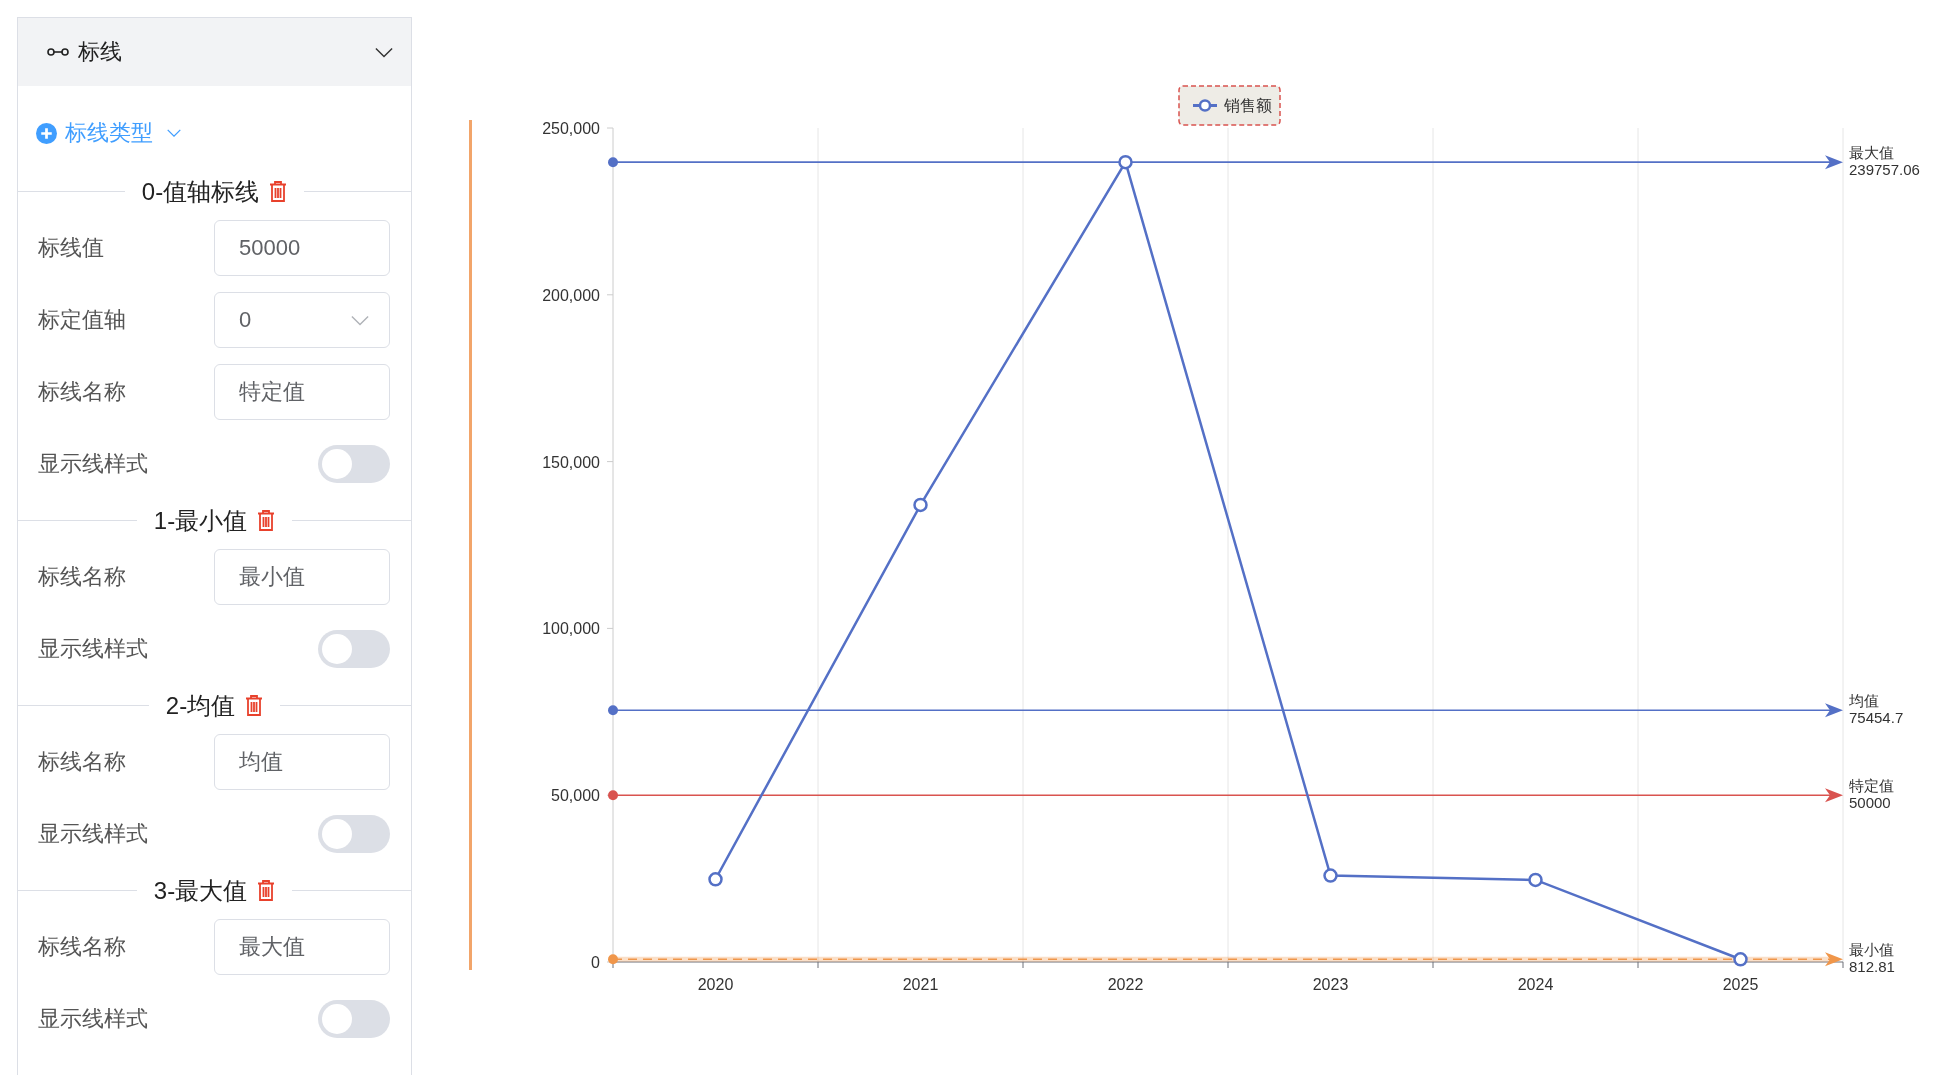 Image resolution: width=1946 pixels, height=1092 pixels. I want to click on reference-line-label: 最小值 812.81, so click(1872, 958).